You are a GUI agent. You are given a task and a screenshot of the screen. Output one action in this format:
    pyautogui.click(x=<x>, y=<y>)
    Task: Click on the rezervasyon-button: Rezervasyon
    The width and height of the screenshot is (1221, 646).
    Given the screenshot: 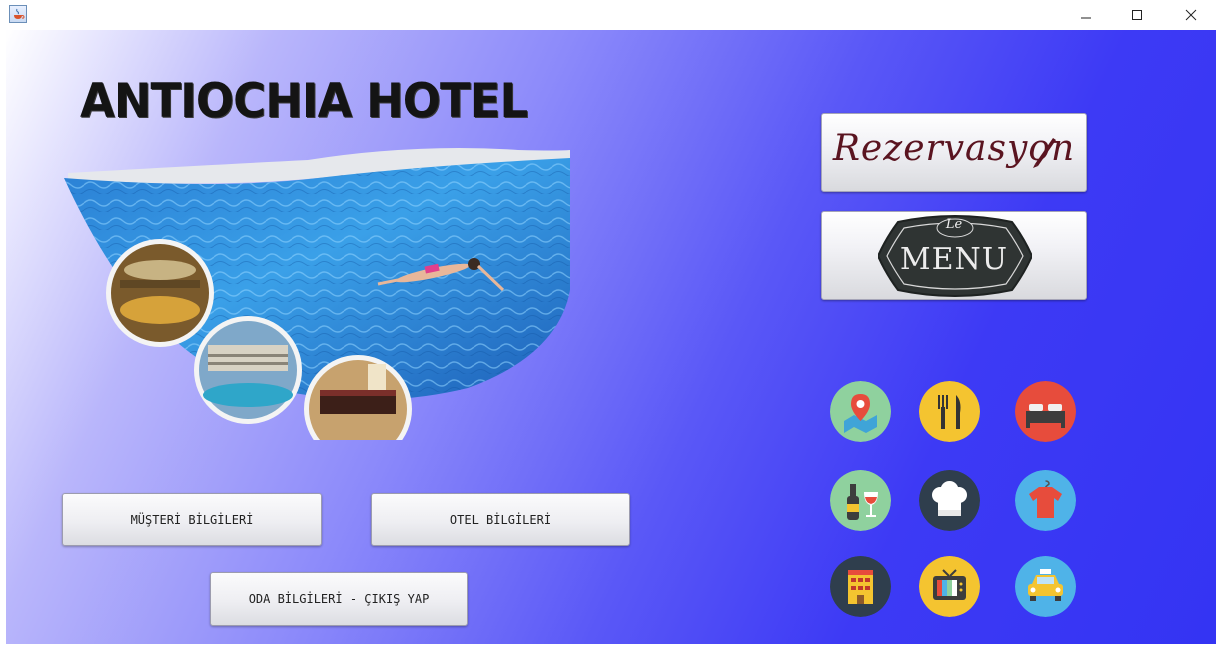 What is the action you would take?
    pyautogui.click(x=954, y=152)
    